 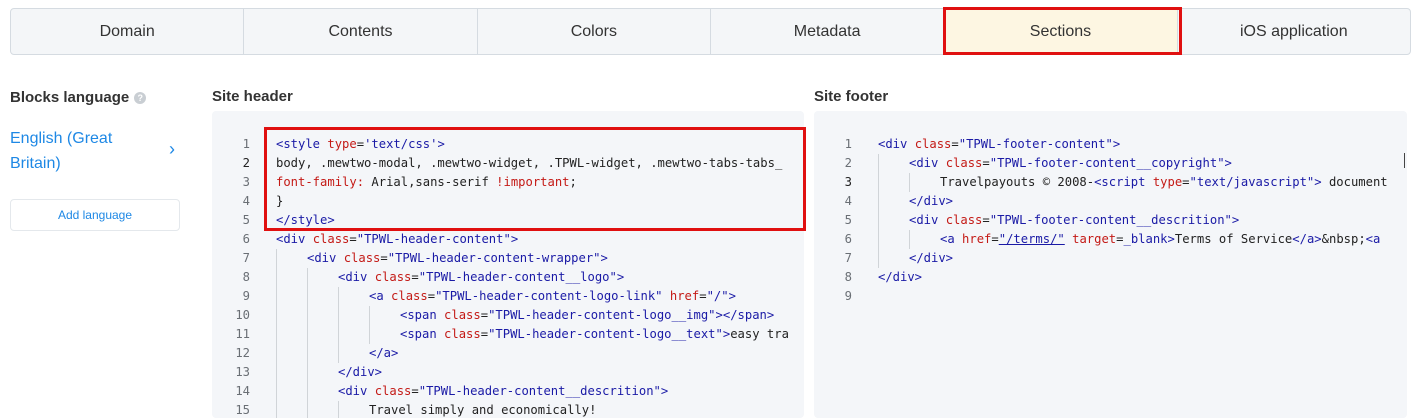 What do you see at coordinates (172, 148) in the screenshot?
I see `chevron-right-icon: ›` at bounding box center [172, 148].